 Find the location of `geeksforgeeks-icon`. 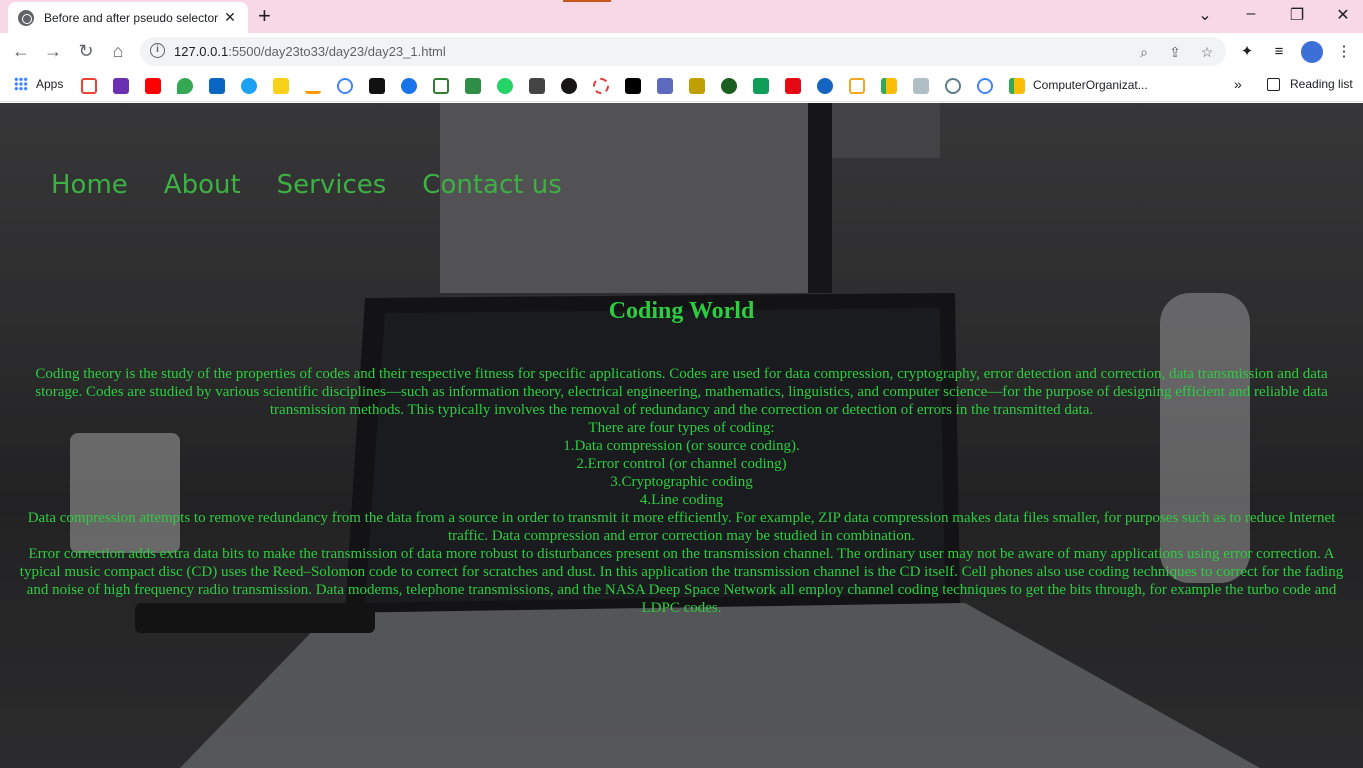

geeksforgeeks-icon is located at coordinates (473, 86).